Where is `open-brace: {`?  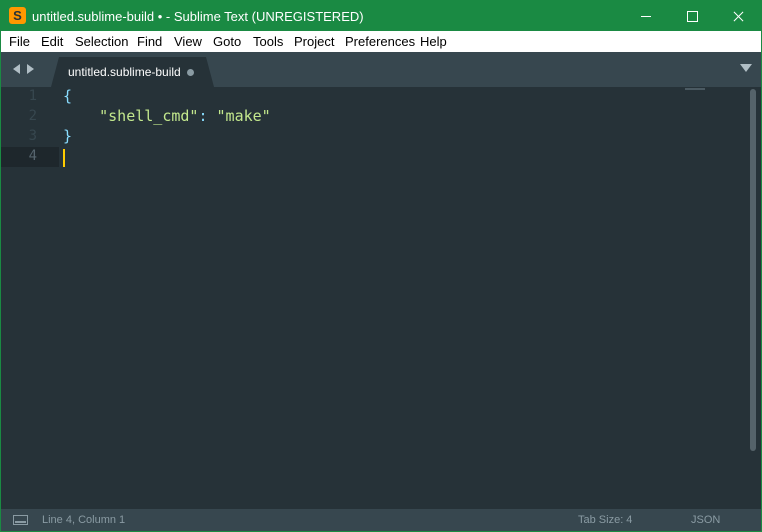
open-brace: { is located at coordinates (68, 96).